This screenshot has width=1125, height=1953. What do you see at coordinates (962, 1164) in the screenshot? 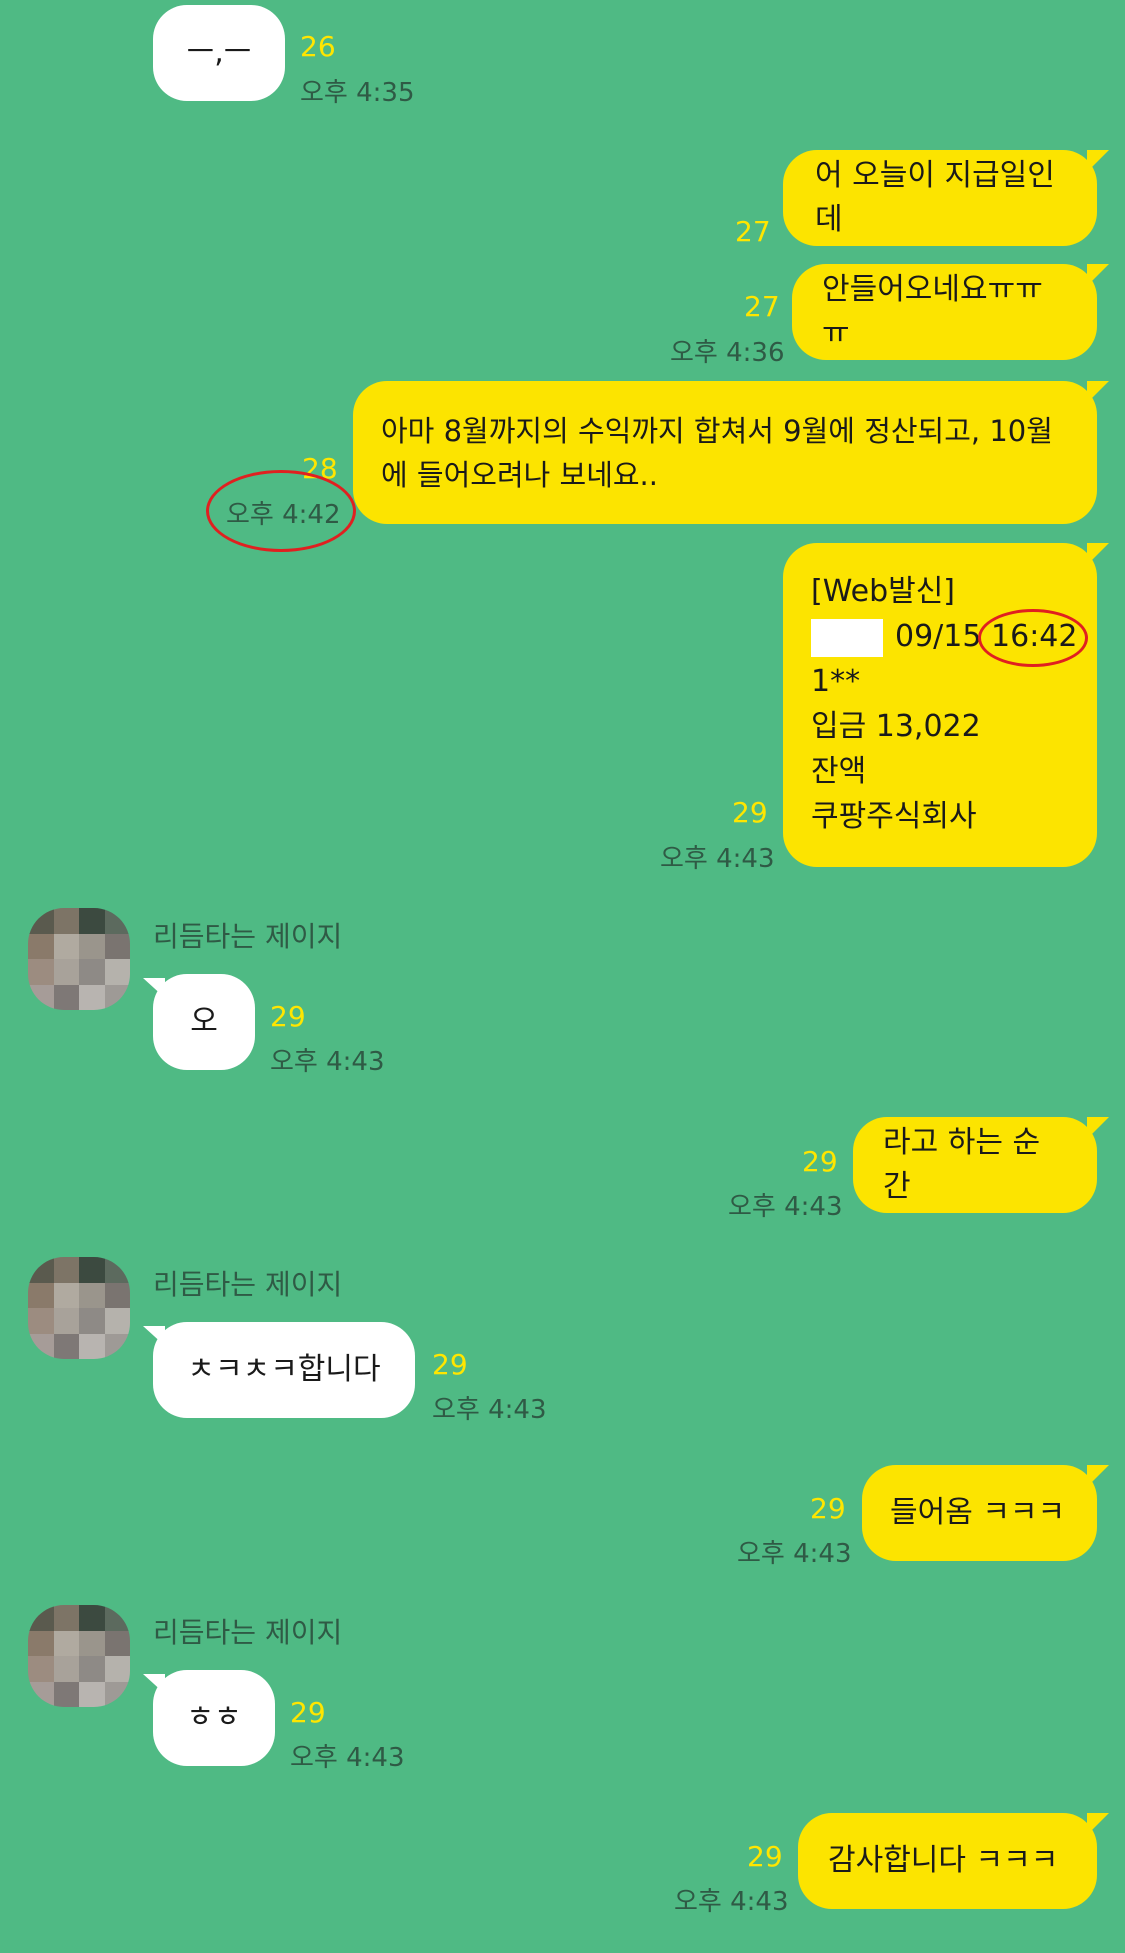
I see `message-text: 라고 하는 순간` at bounding box center [962, 1164].